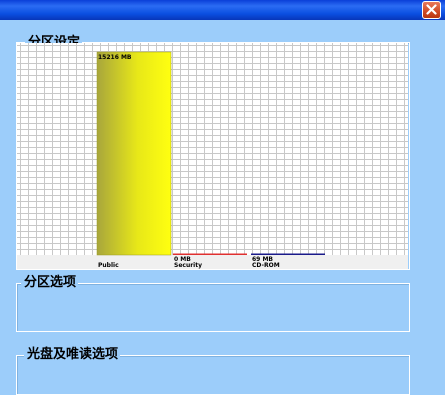 The width and height of the screenshot is (445, 395). What do you see at coordinates (50, 283) in the screenshot?
I see `partition-options-title: 分区选项` at bounding box center [50, 283].